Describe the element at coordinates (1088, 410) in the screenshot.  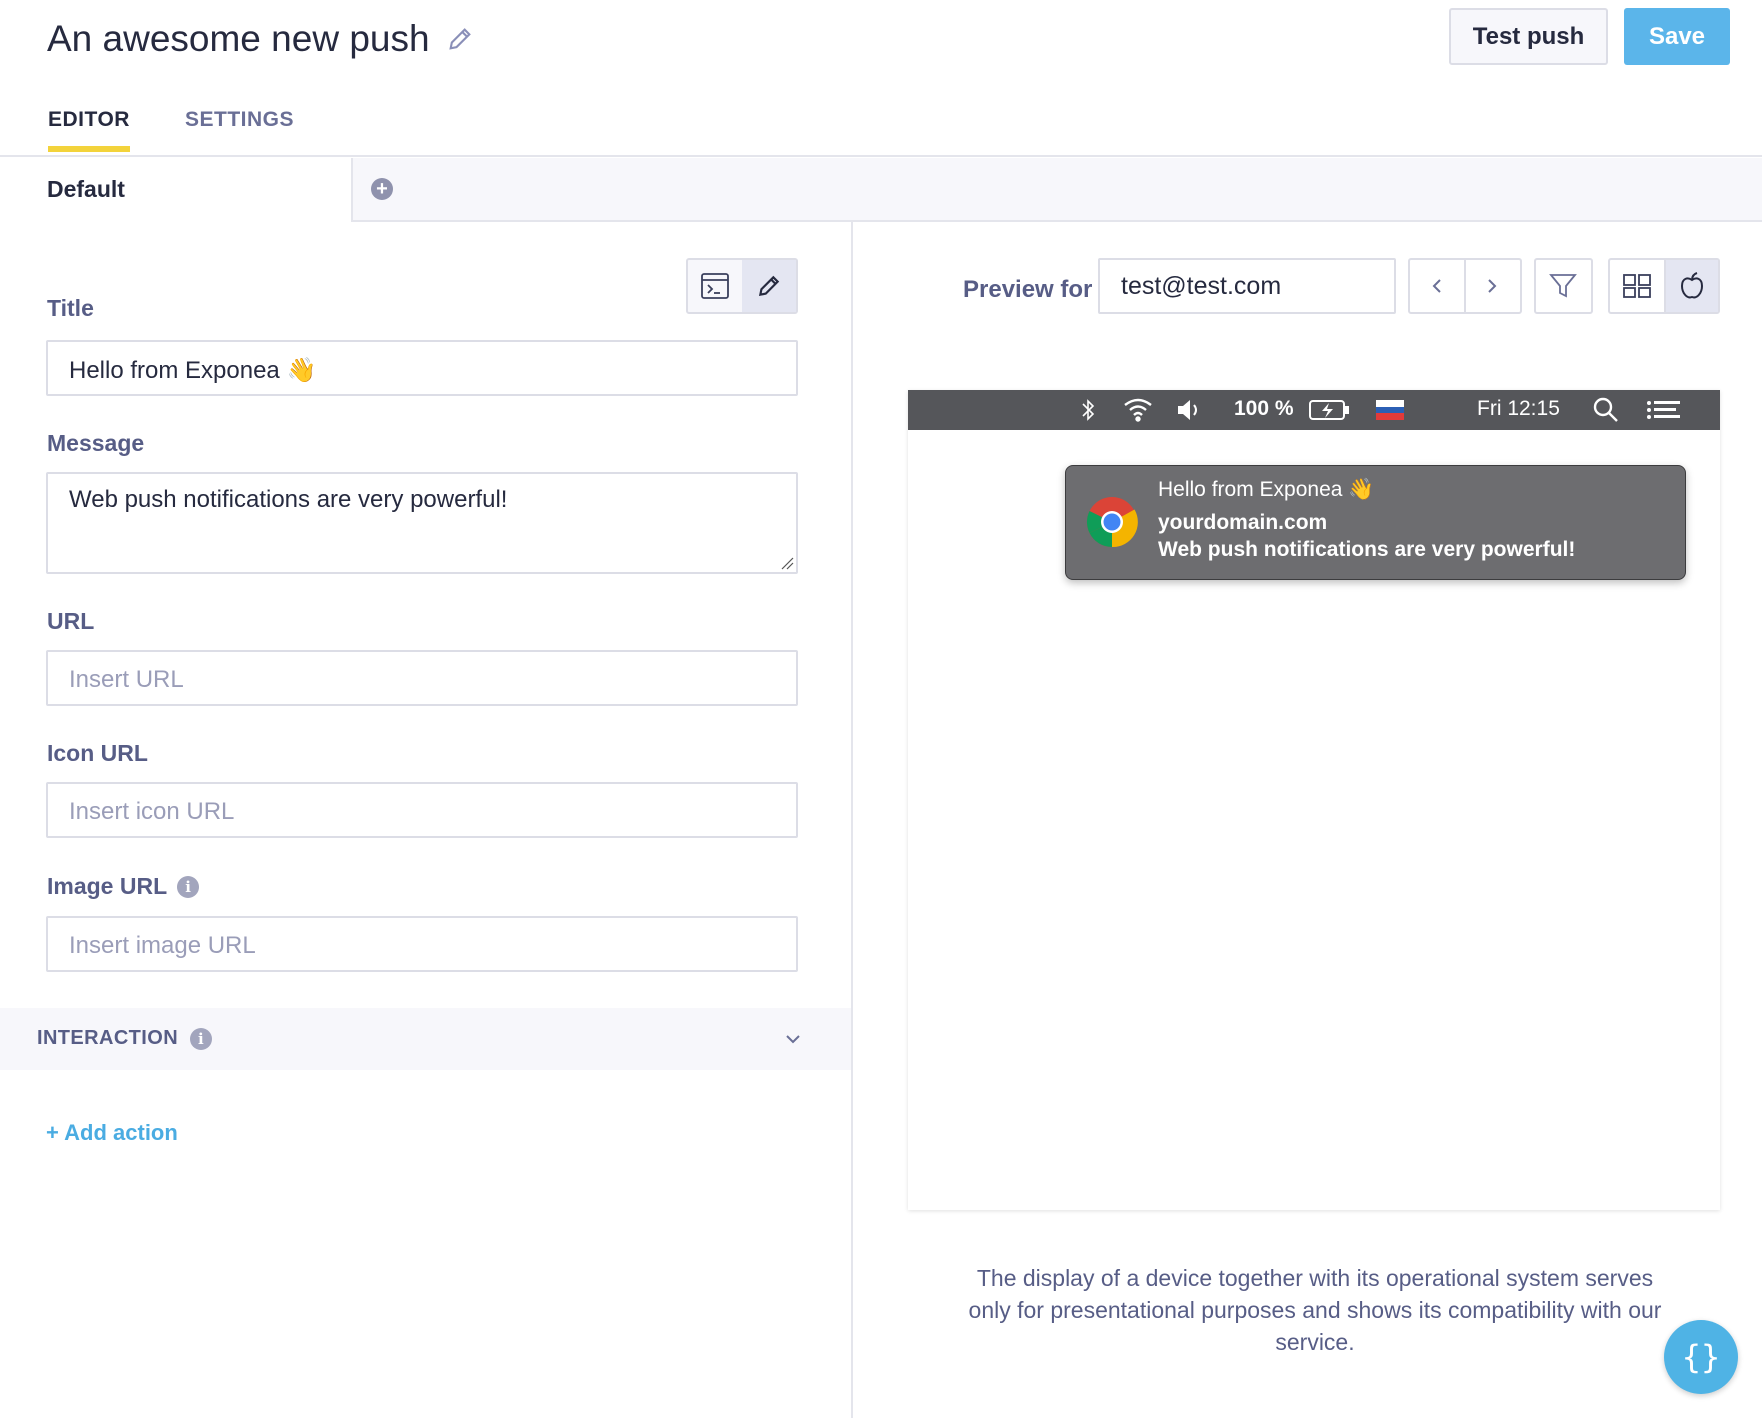
I see `bluetooth-icon` at that location.